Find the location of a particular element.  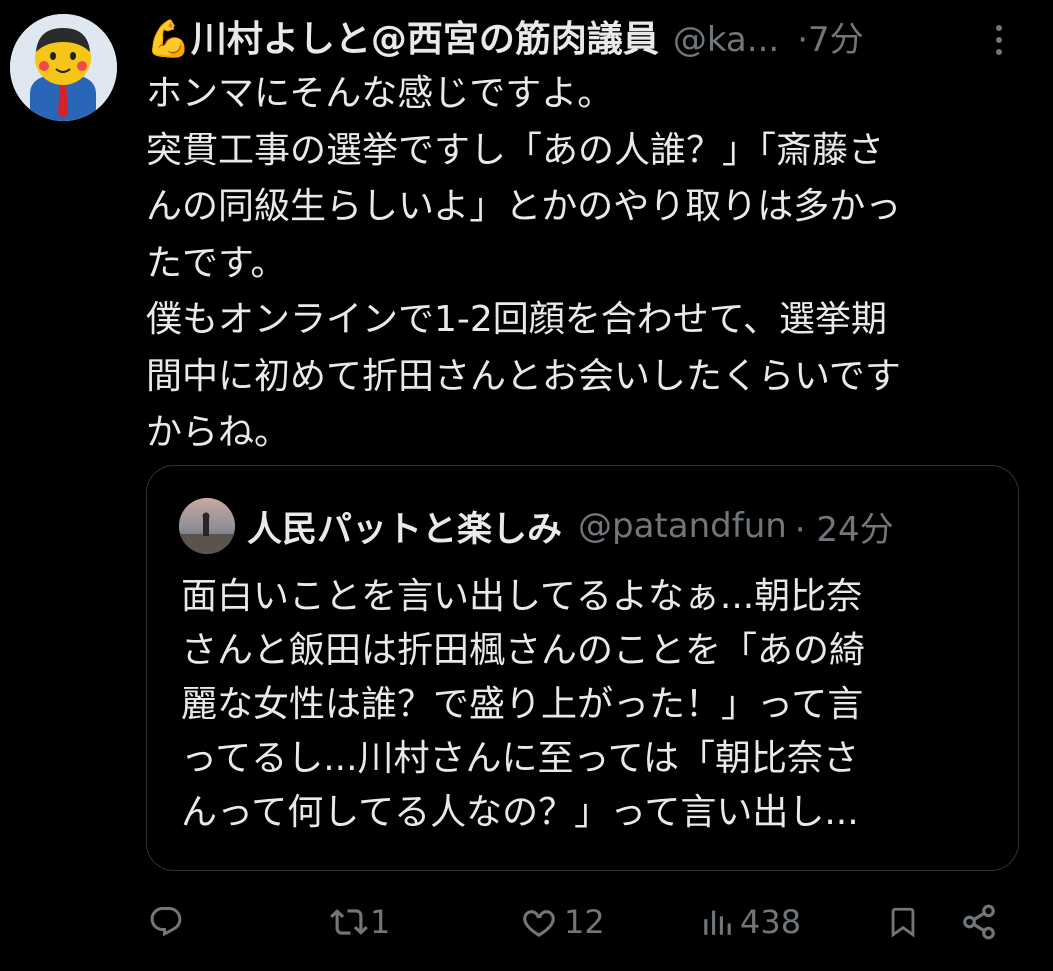

like-count: 12 is located at coordinates (584, 922).